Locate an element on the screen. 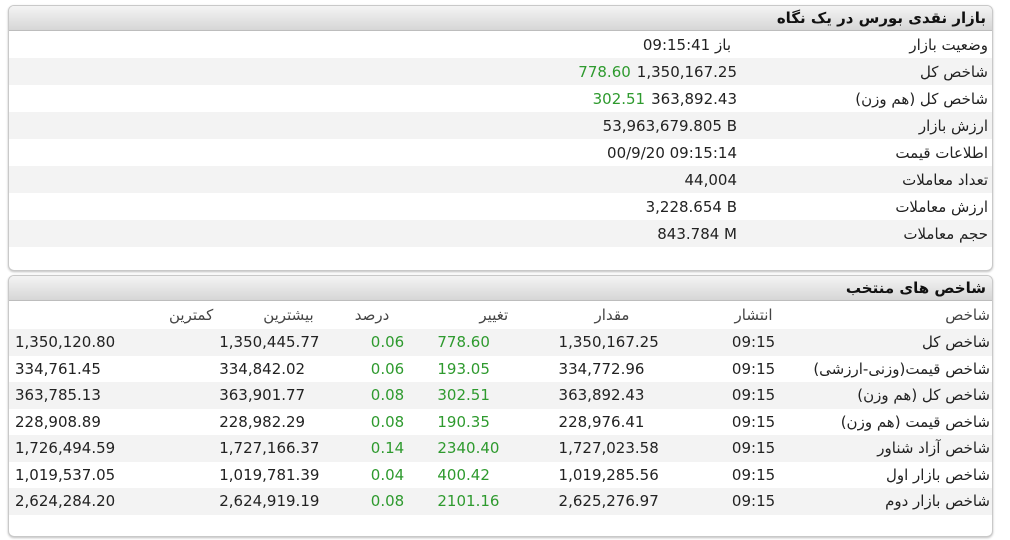 This screenshot has width=1010, height=540. index-name: شاخص بازار دوم is located at coordinates (889, 501).